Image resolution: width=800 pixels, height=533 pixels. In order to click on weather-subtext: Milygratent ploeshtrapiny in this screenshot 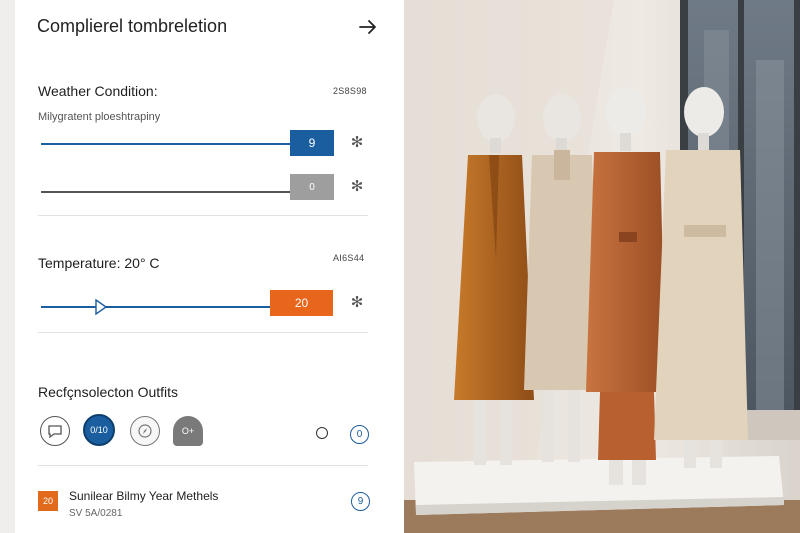, I will do `click(99, 117)`.